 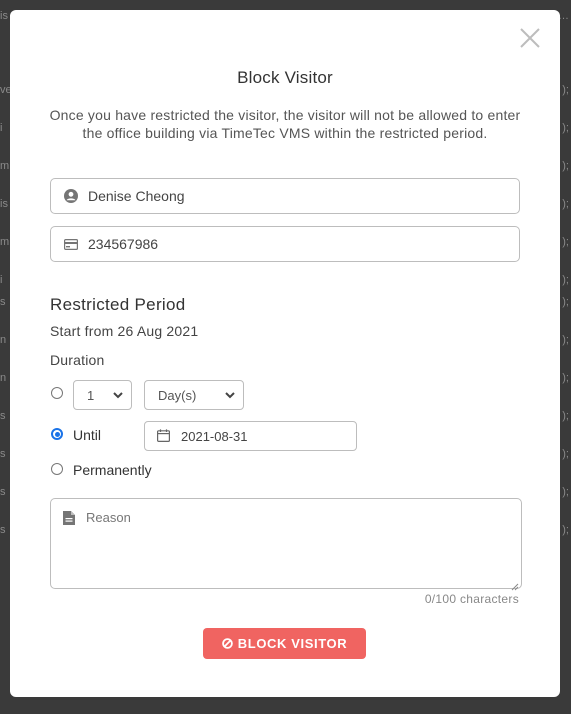 What do you see at coordinates (57, 393) in the screenshot?
I see `duration-radio` at bounding box center [57, 393].